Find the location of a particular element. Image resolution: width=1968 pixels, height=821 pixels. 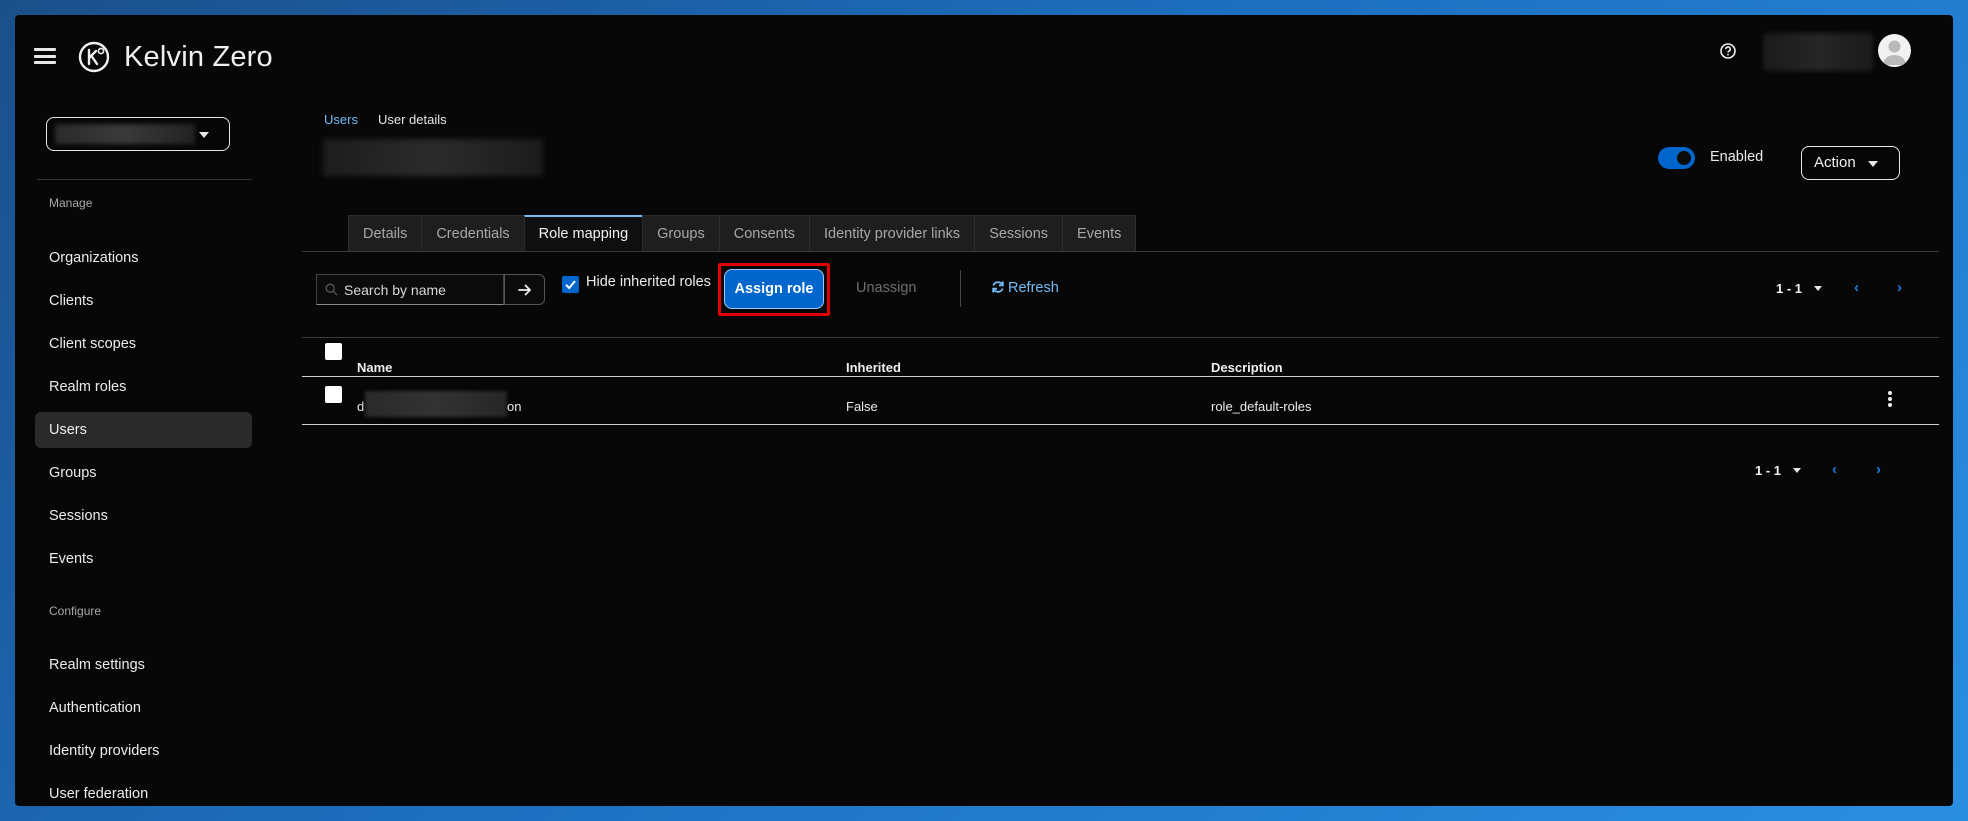

refresh-button: Refresh is located at coordinates (1025, 288).